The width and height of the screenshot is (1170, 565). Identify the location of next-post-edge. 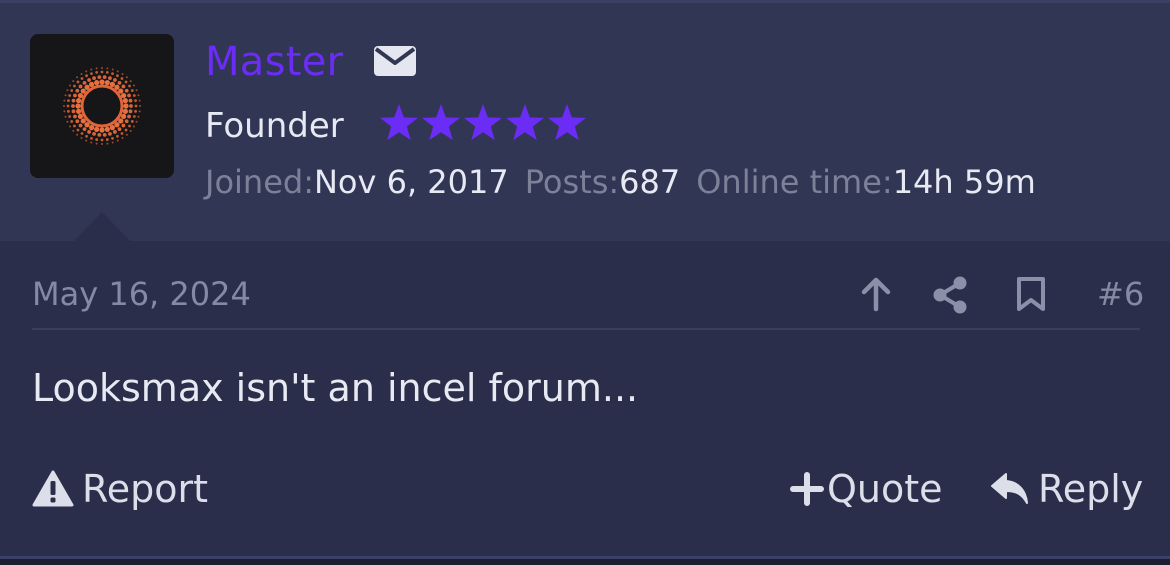
(585, 562).